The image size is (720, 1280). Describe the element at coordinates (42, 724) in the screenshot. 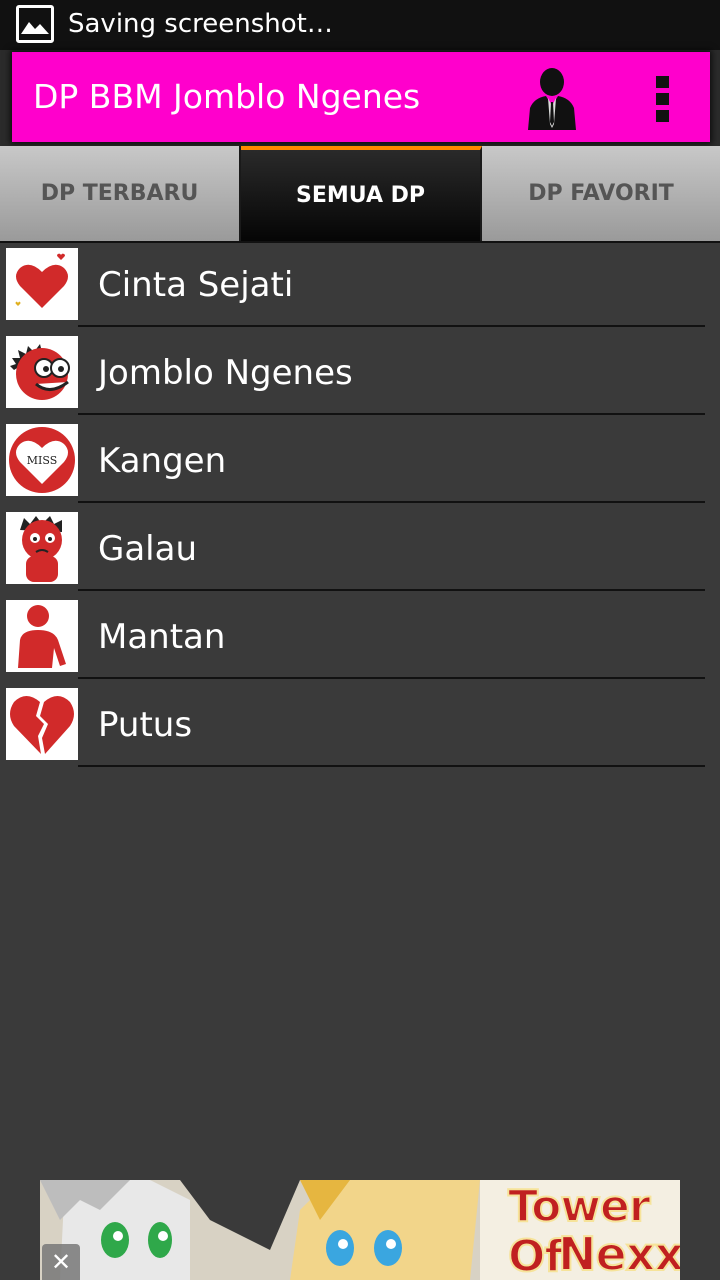

I see `broken-heart-icon` at that location.